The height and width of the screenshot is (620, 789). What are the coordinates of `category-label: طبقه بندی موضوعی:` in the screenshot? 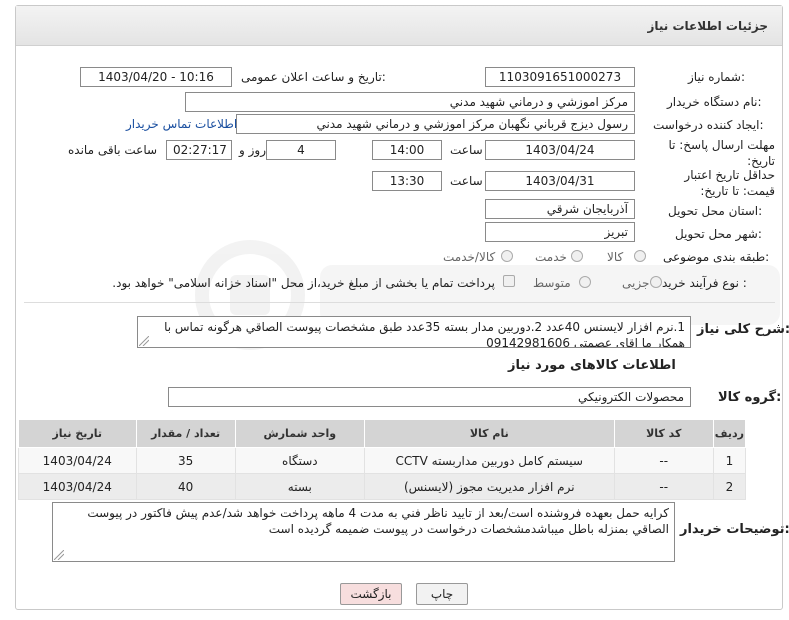 It's located at (716, 257).